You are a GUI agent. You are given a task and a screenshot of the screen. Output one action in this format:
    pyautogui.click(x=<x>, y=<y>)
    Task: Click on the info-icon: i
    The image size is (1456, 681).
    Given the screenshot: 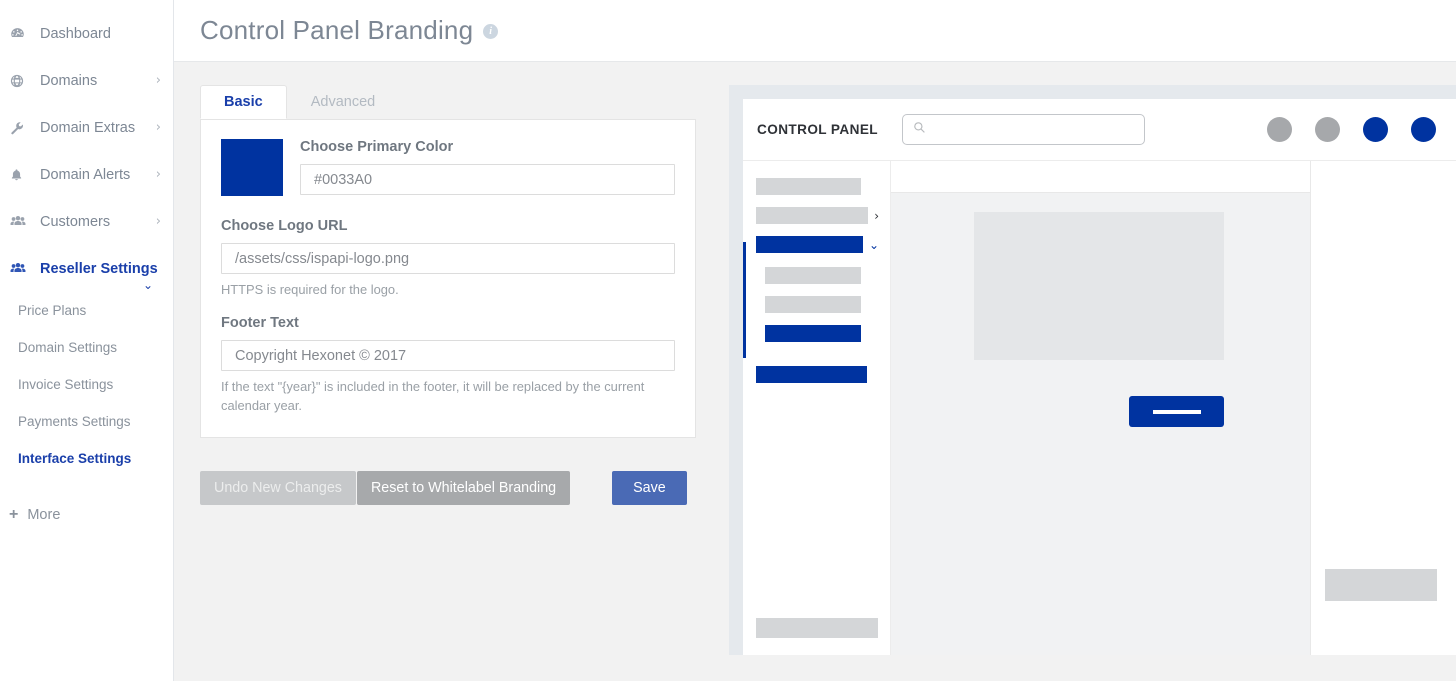 What is the action you would take?
    pyautogui.click(x=491, y=31)
    